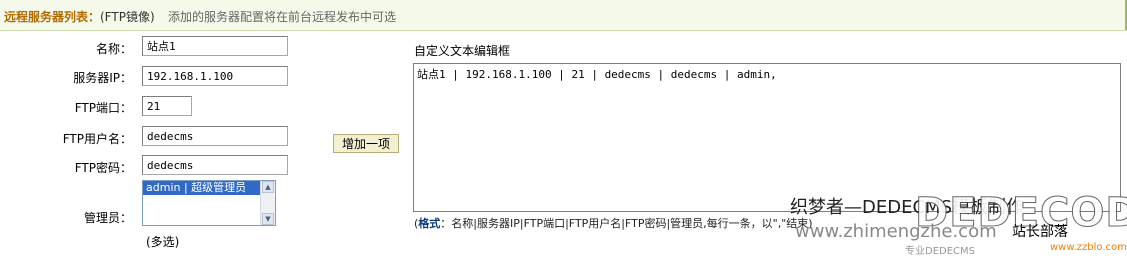  Describe the element at coordinates (113, 49) in the screenshot. I see `name-label: 名称：` at that location.